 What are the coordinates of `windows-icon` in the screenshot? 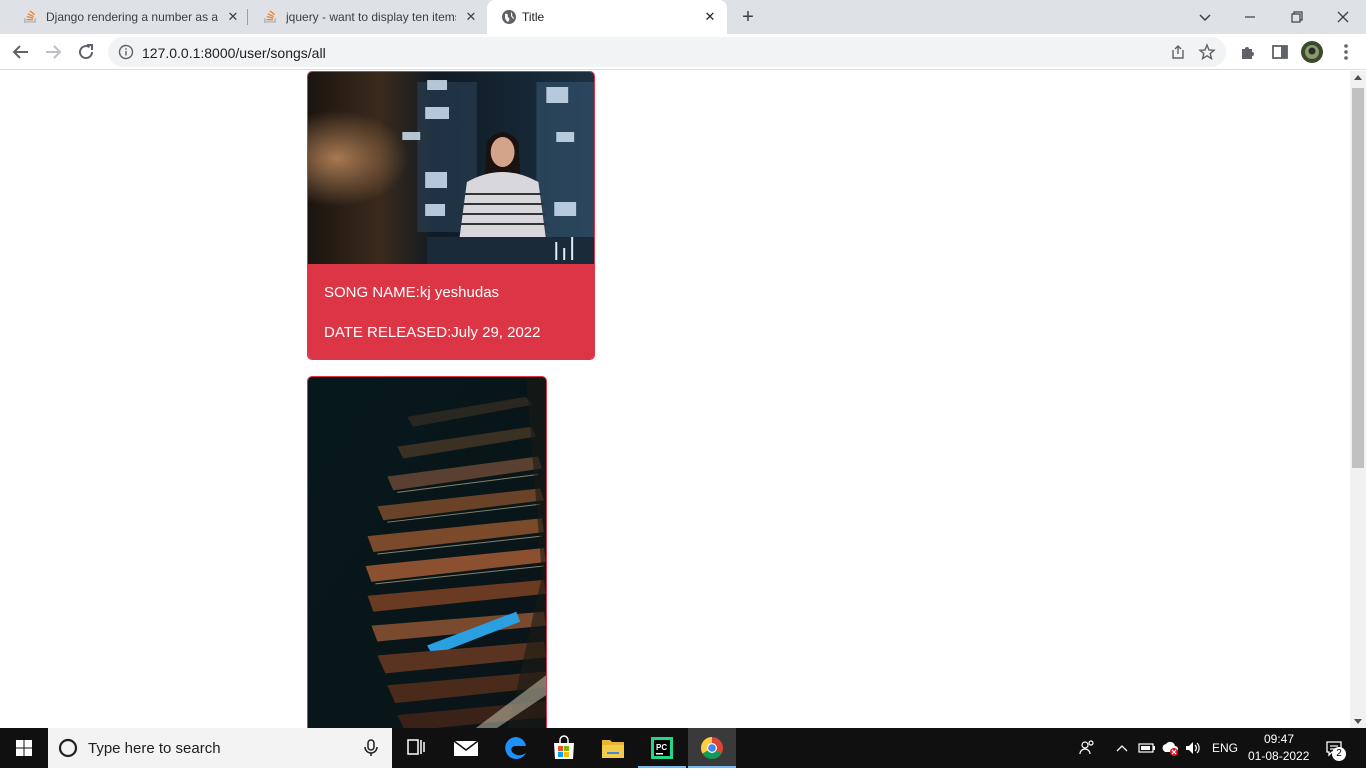 It's located at (24, 748).